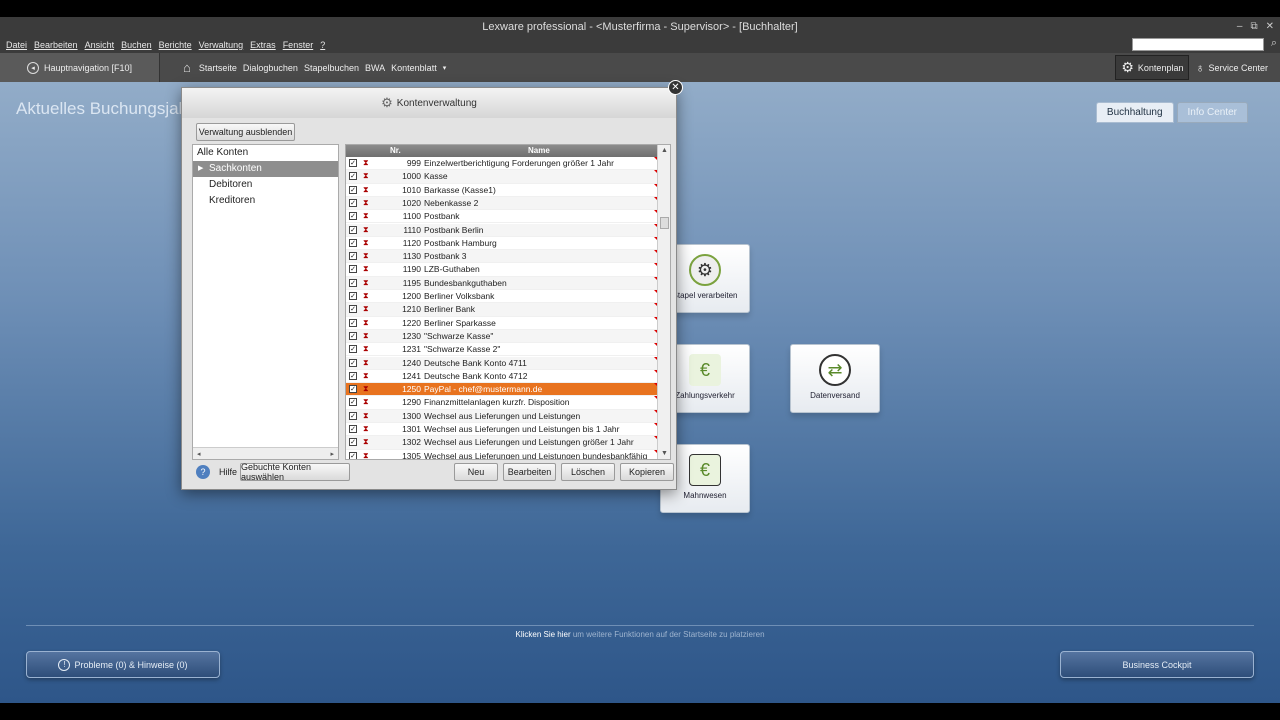  Describe the element at coordinates (705, 370) in the screenshot. I see `money-transfer-icon: €` at that location.